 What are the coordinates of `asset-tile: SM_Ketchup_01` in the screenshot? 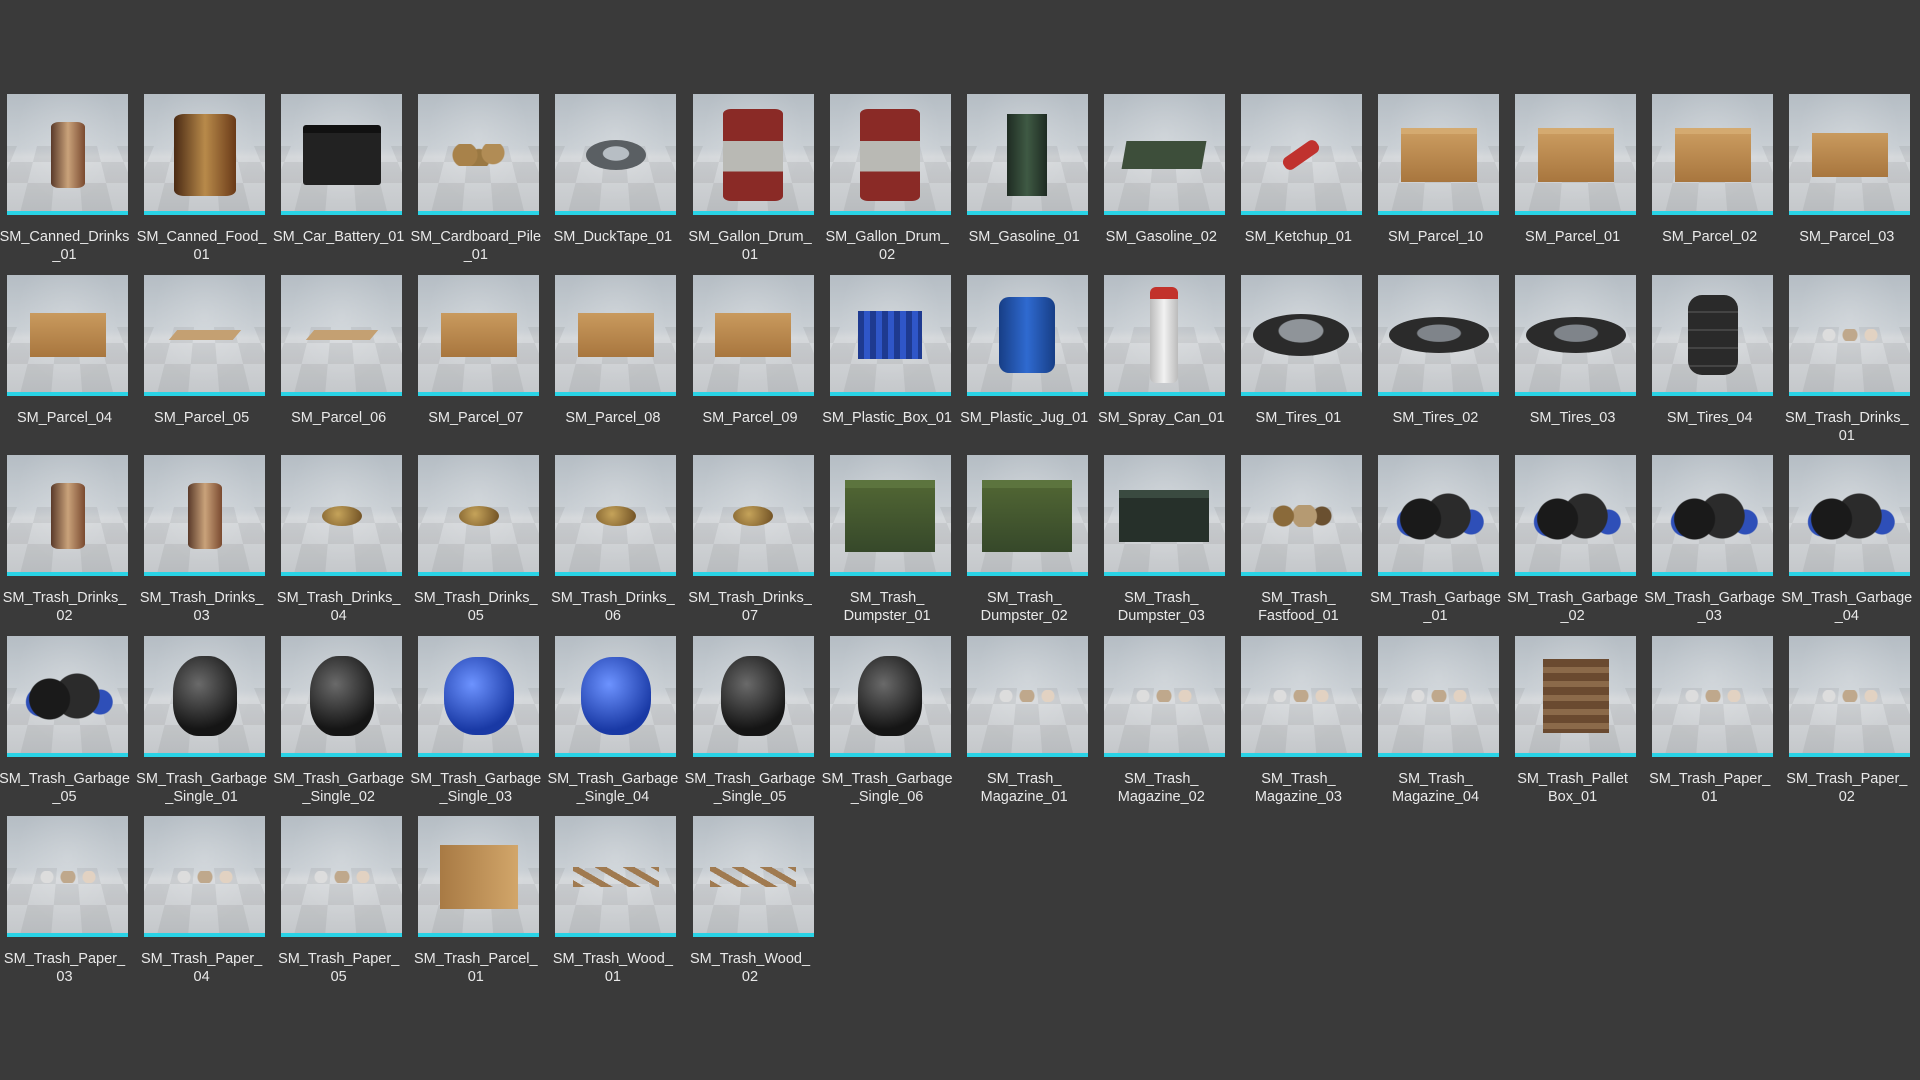 It's located at (1298, 181).